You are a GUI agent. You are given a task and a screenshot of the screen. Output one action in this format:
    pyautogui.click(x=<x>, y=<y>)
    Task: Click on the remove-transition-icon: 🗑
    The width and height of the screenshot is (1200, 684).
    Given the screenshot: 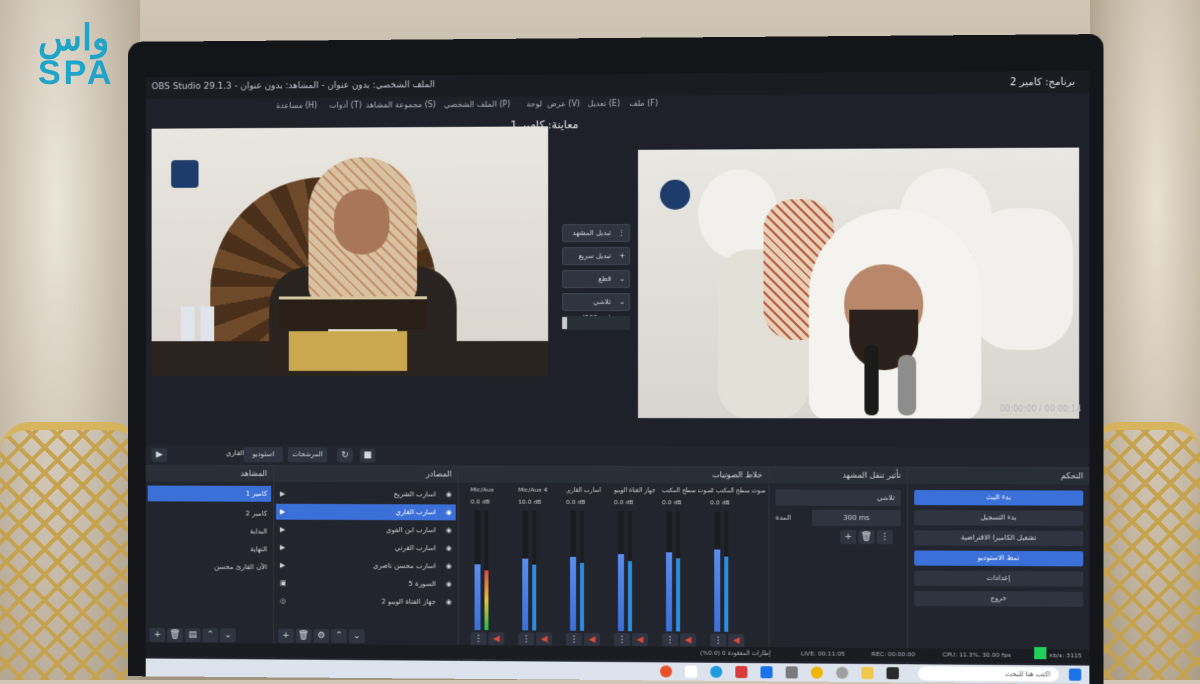 What is the action you would take?
    pyautogui.click(x=866, y=537)
    